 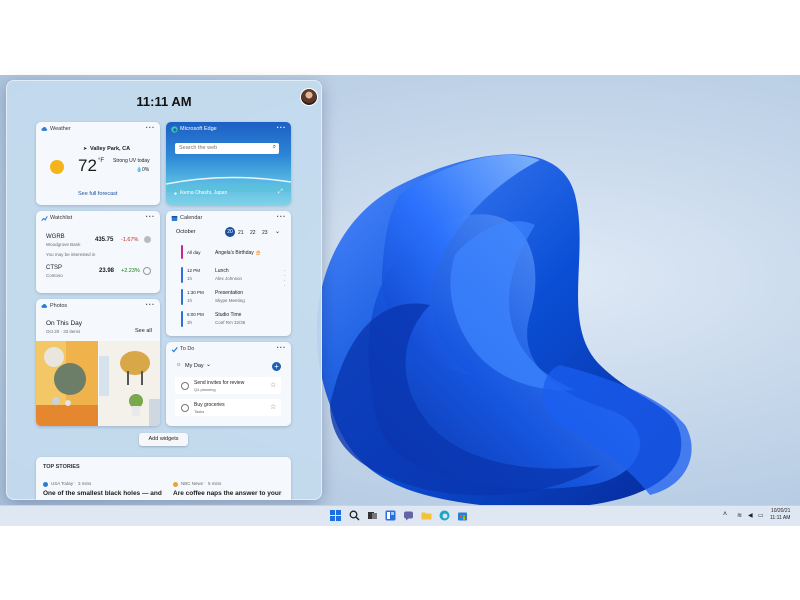 I want to click on weather-more-button: ···, so click(x=151, y=127).